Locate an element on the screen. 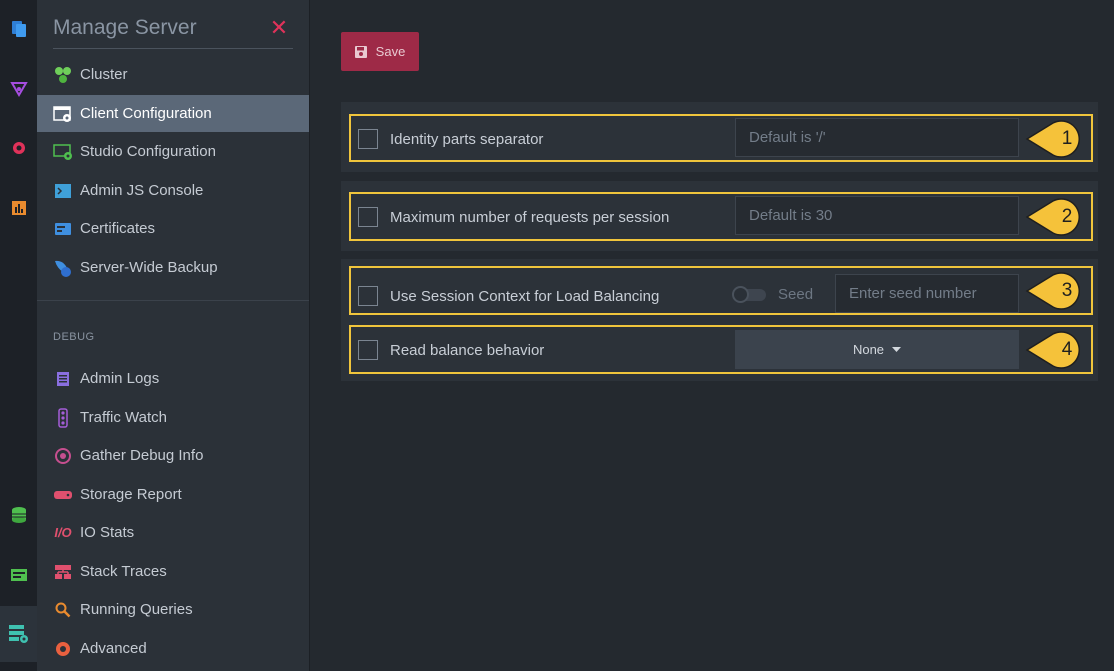  manage-server-icon is located at coordinates (18, 634).